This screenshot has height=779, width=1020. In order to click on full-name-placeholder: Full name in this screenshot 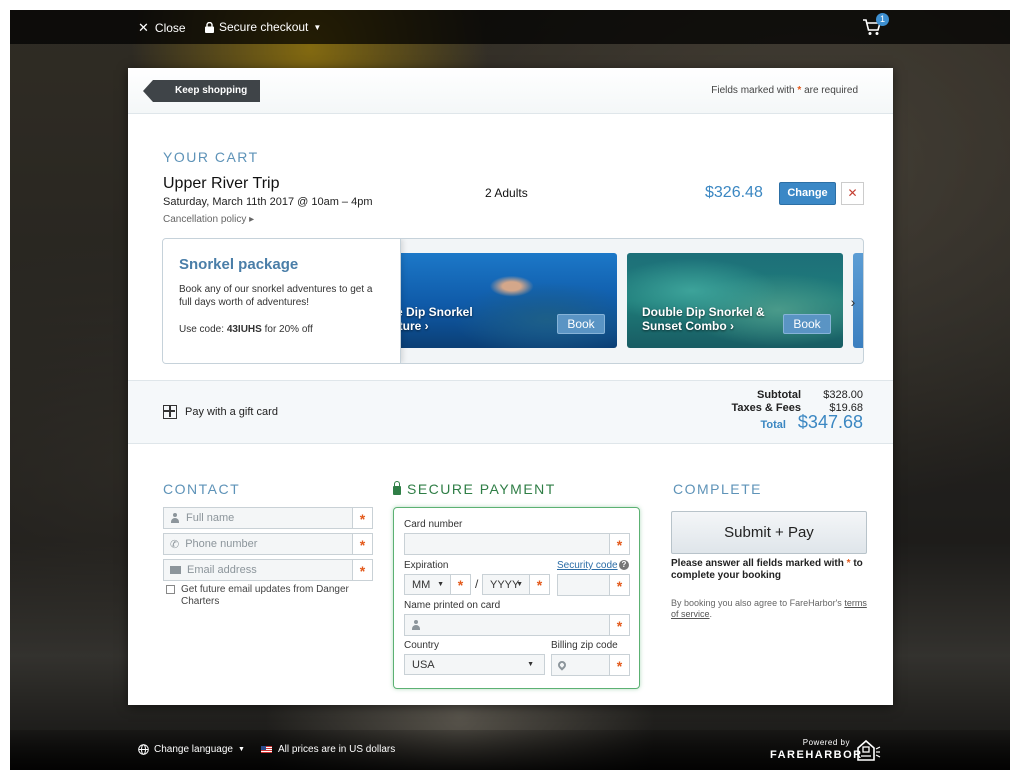, I will do `click(202, 518)`.